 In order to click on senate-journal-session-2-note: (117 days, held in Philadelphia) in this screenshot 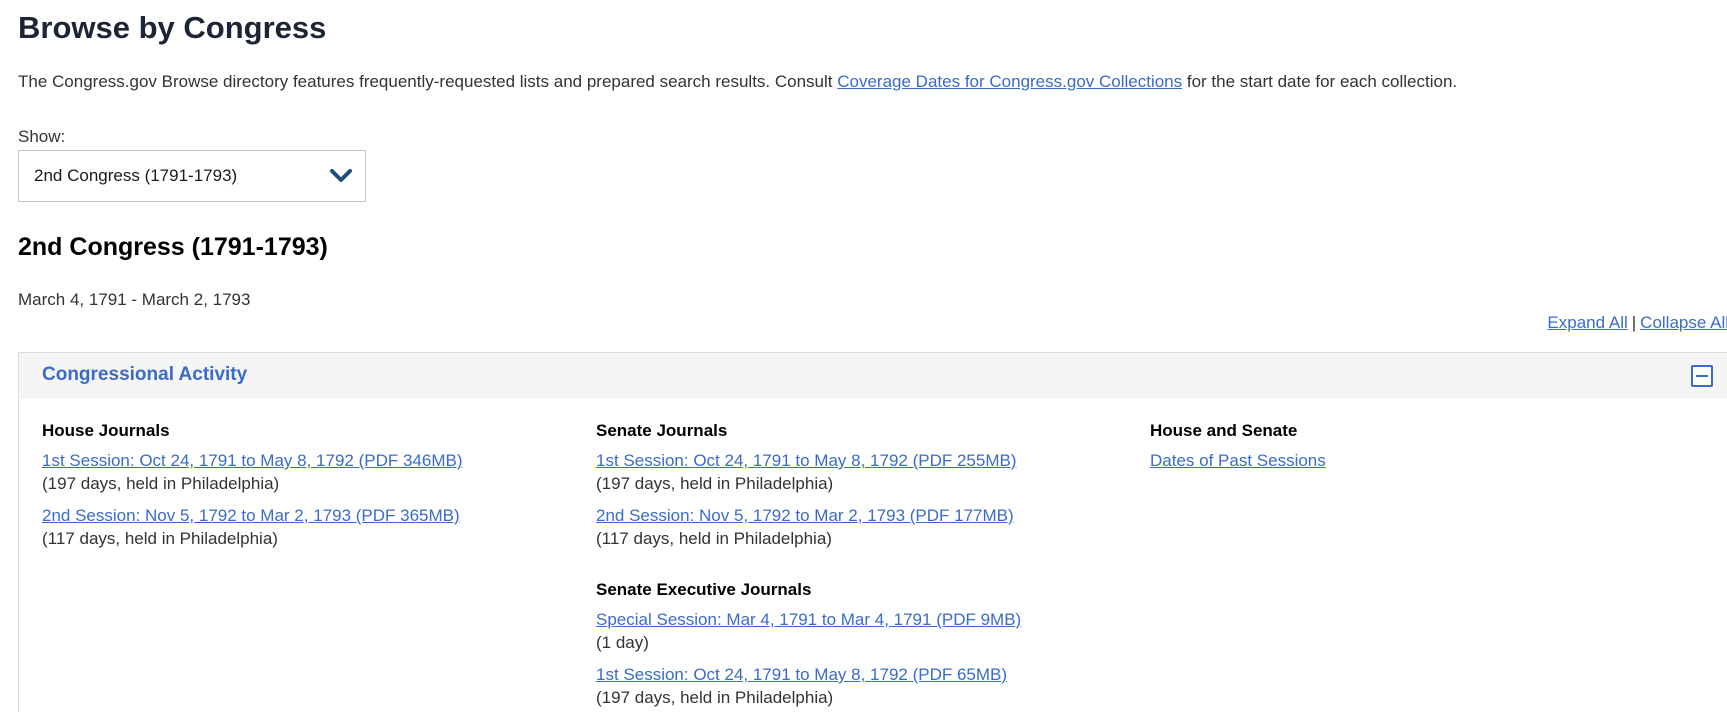, I will do `click(714, 538)`.